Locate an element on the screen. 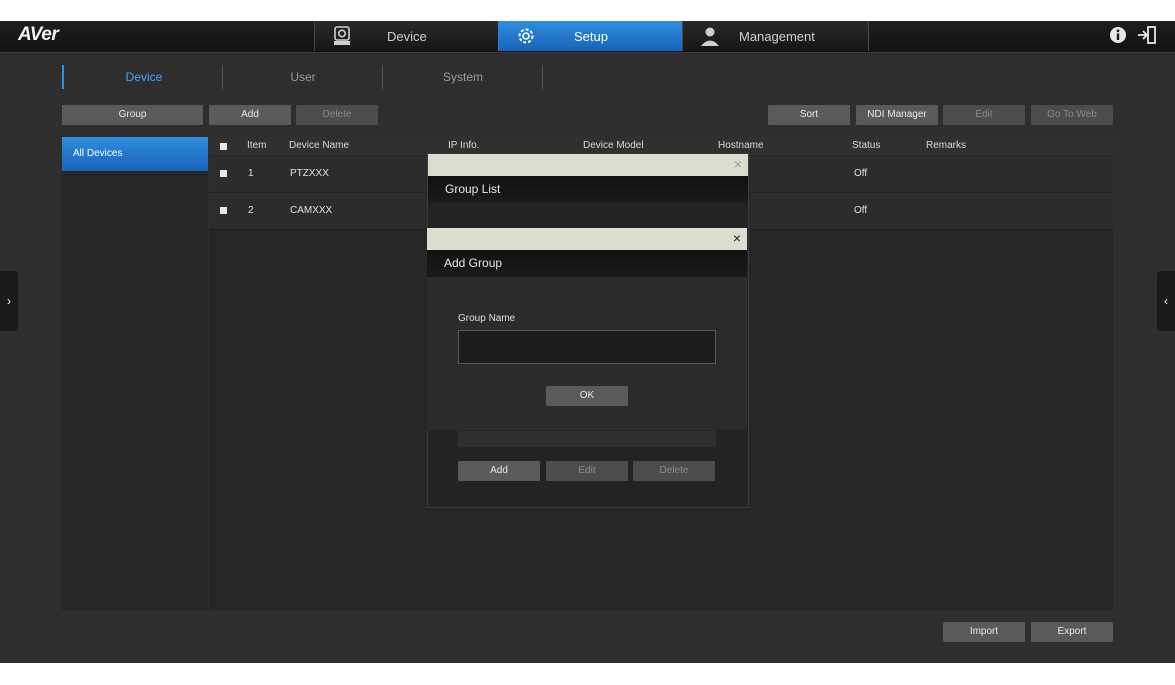 The height and width of the screenshot is (685, 1175). select-all-checkbox is located at coordinates (223, 146).